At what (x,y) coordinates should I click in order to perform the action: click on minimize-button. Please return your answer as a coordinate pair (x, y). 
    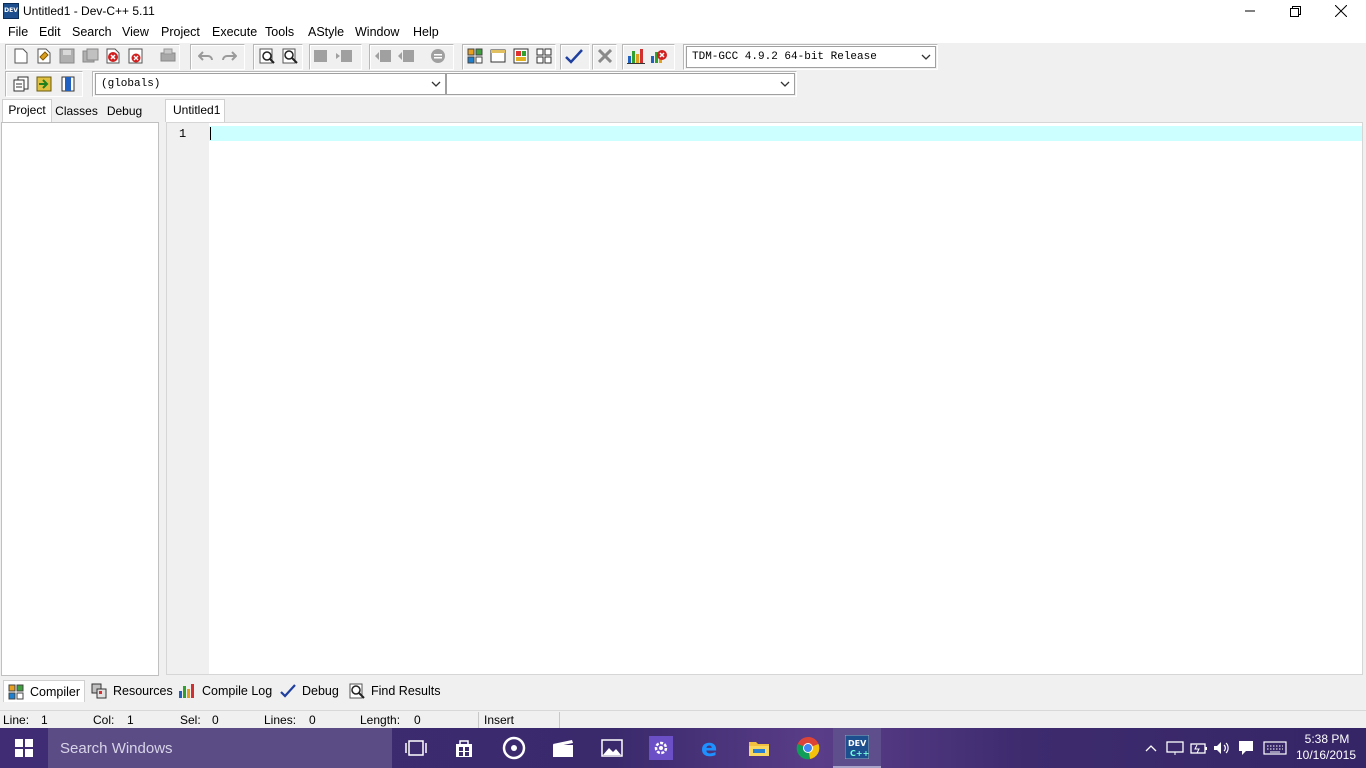
    Looking at the image, I should click on (1250, 11).